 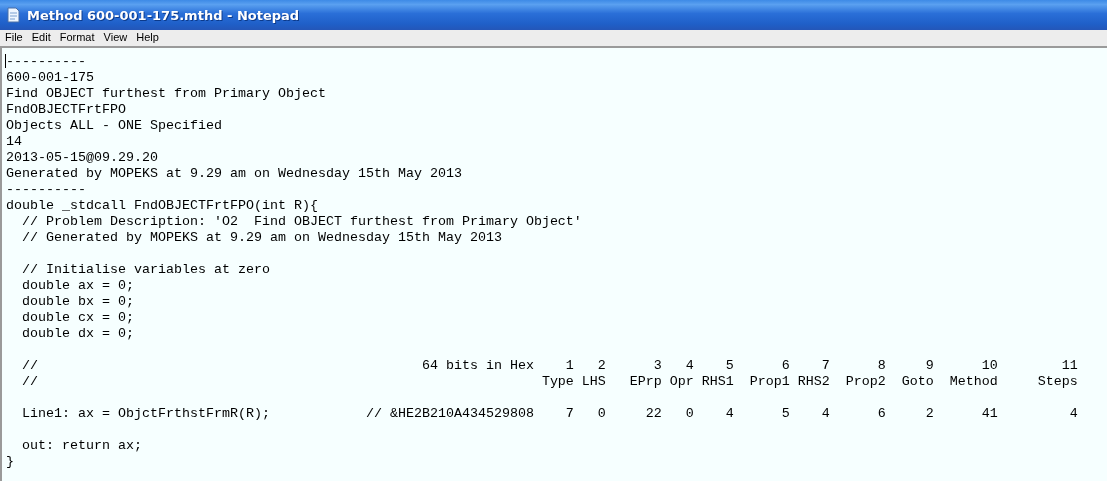 I want to click on text-line: 600-001-175, so click(x=50, y=78).